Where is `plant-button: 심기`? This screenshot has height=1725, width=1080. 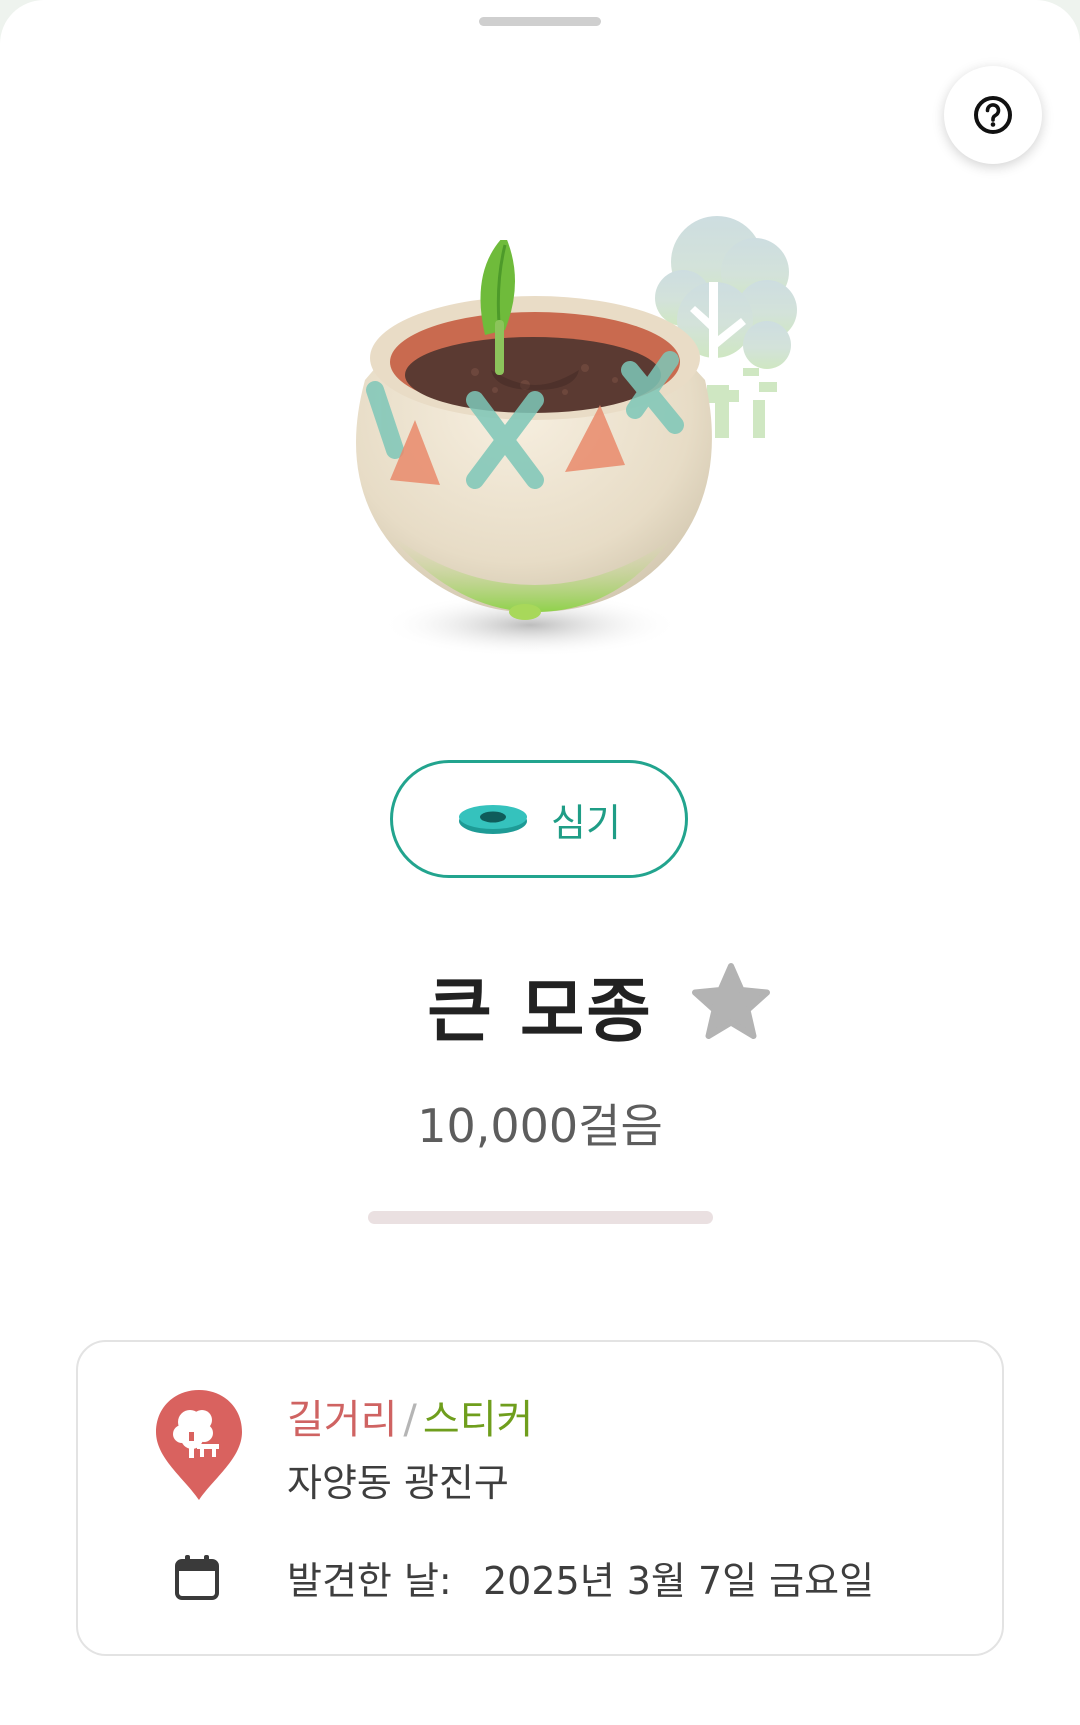
plant-button: 심기 is located at coordinates (539, 819).